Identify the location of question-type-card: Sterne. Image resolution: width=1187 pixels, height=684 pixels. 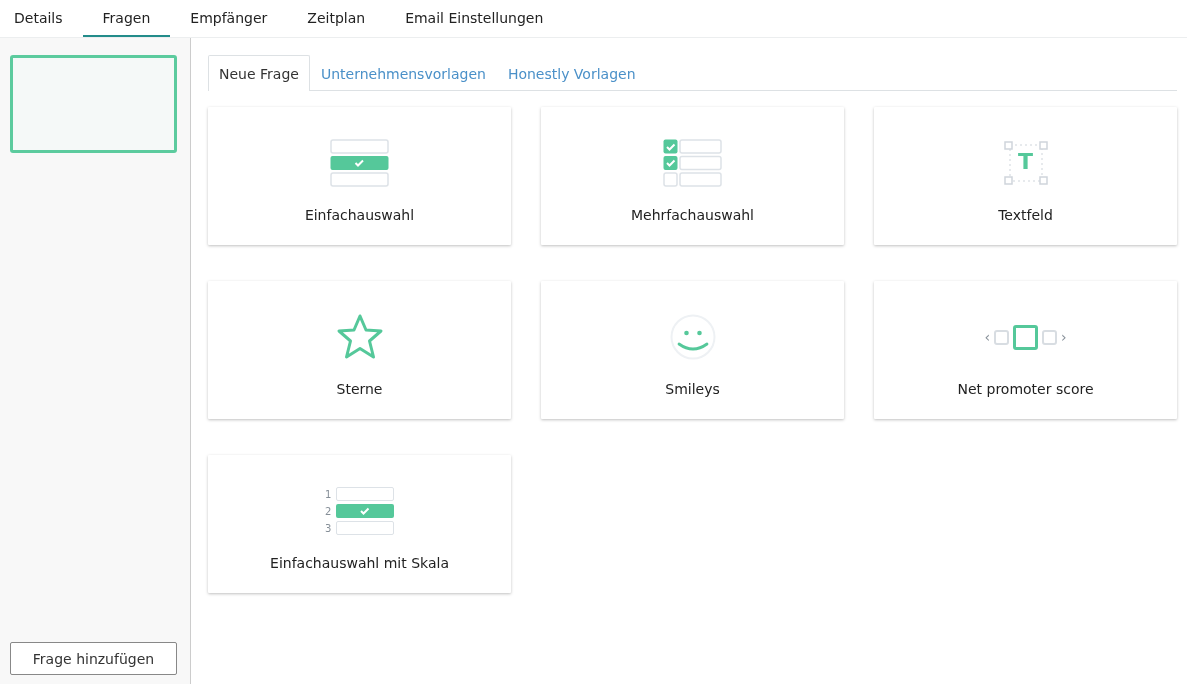
(359, 350).